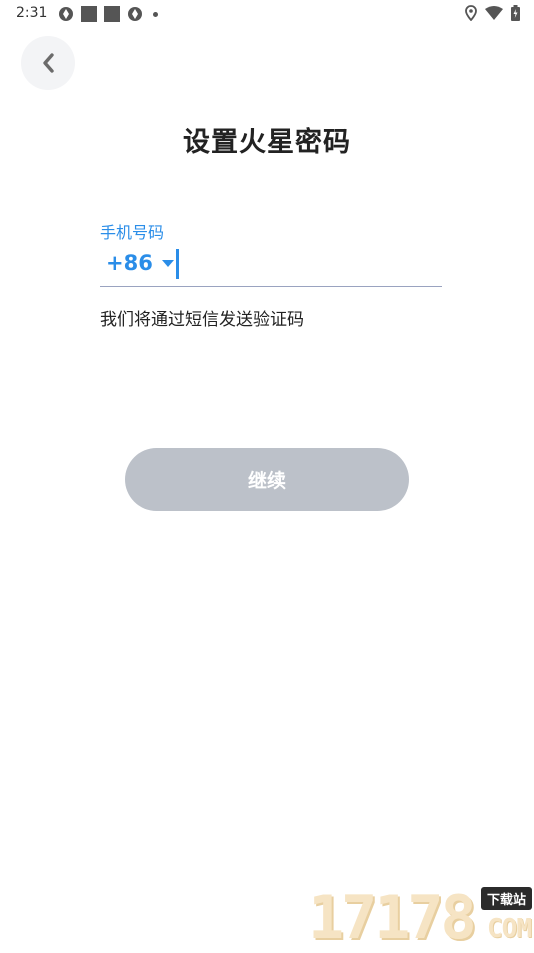 This screenshot has width=534, height=953. What do you see at coordinates (267, 479) in the screenshot?
I see `continue-button: 继续` at bounding box center [267, 479].